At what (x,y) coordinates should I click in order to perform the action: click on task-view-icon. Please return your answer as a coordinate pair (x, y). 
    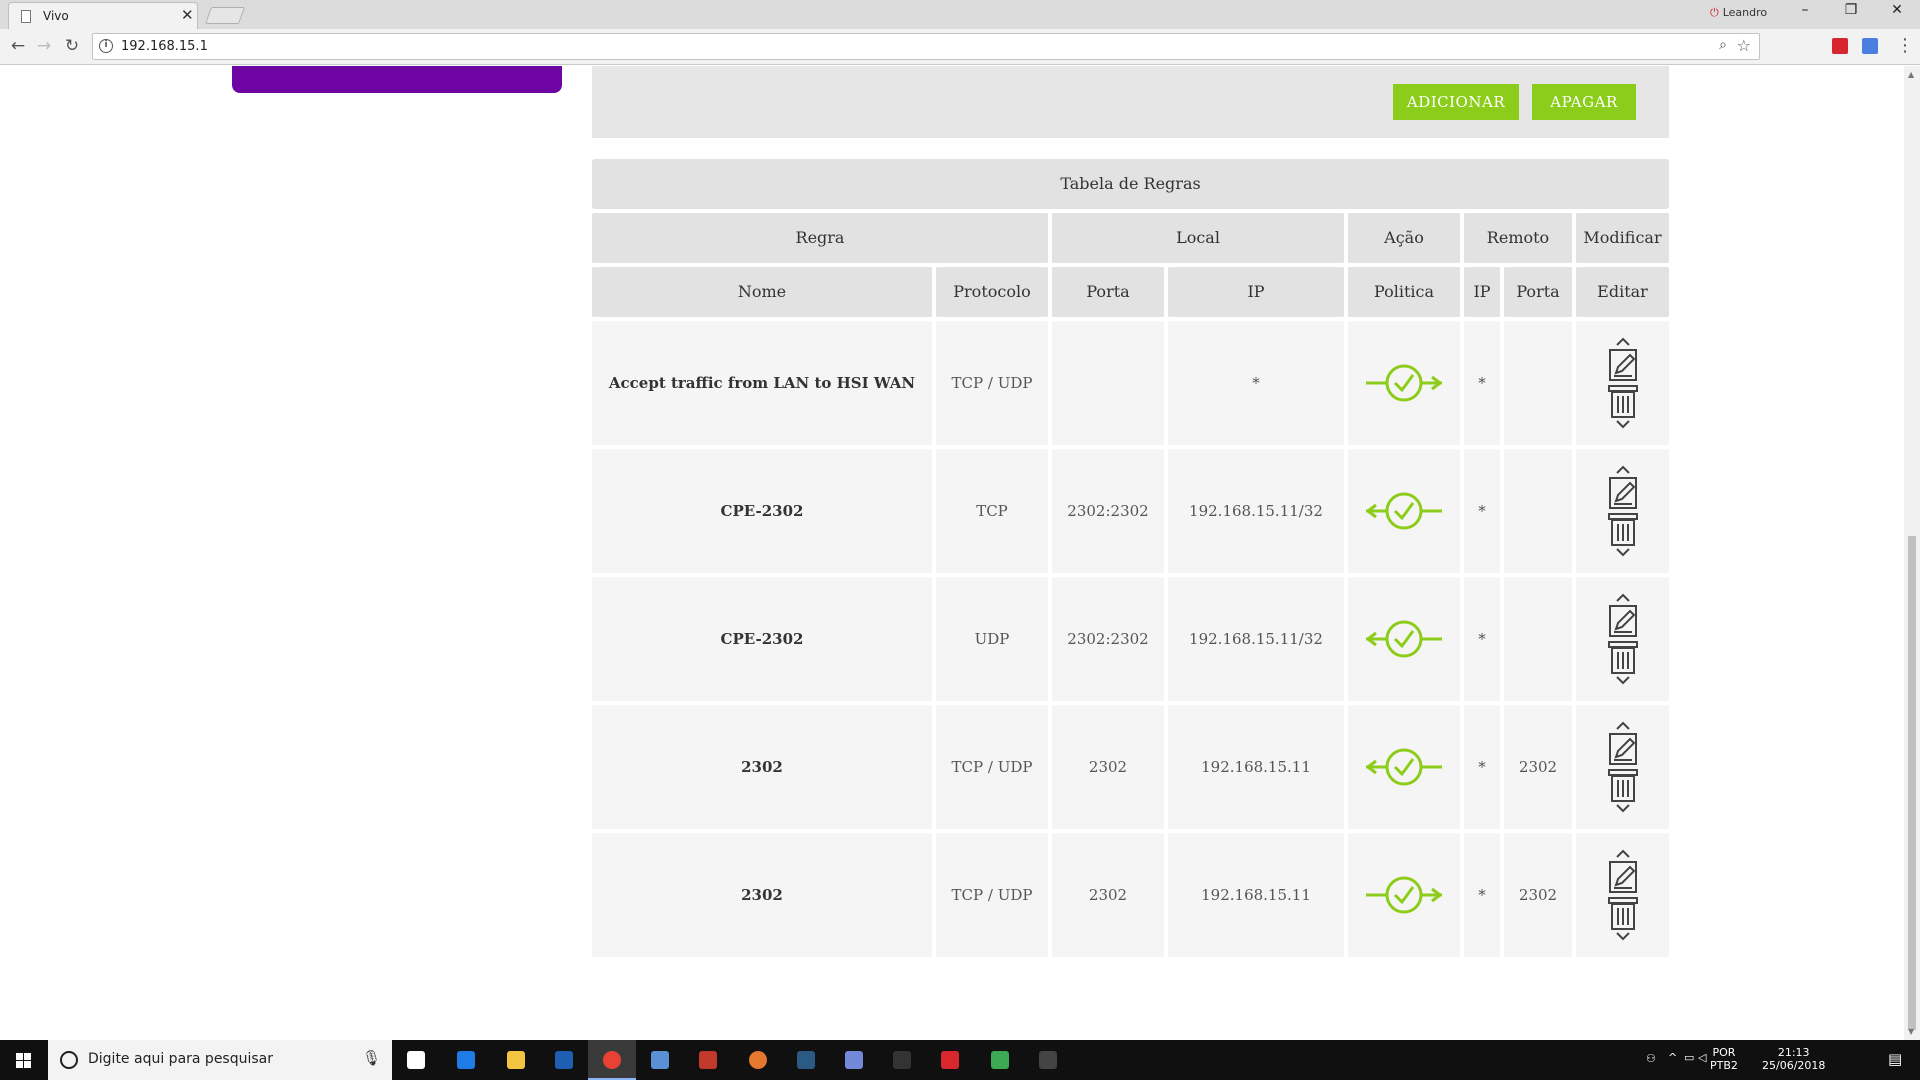
    Looking at the image, I should click on (416, 1060).